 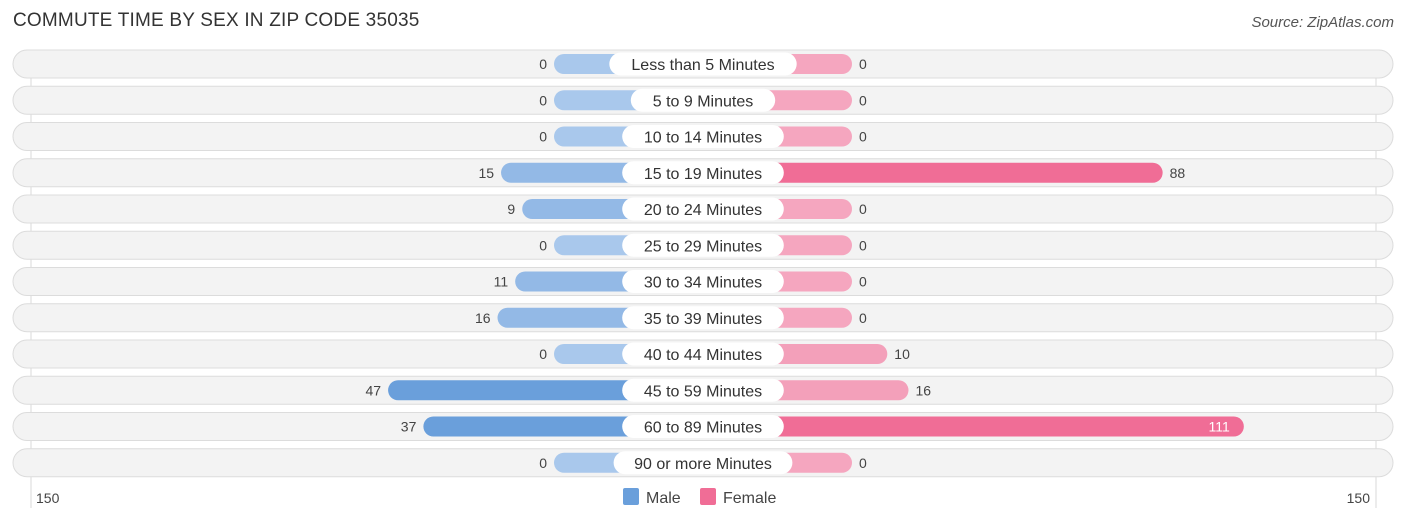 I want to click on category-label: 40 to 44 Minutes, so click(x=703, y=355).